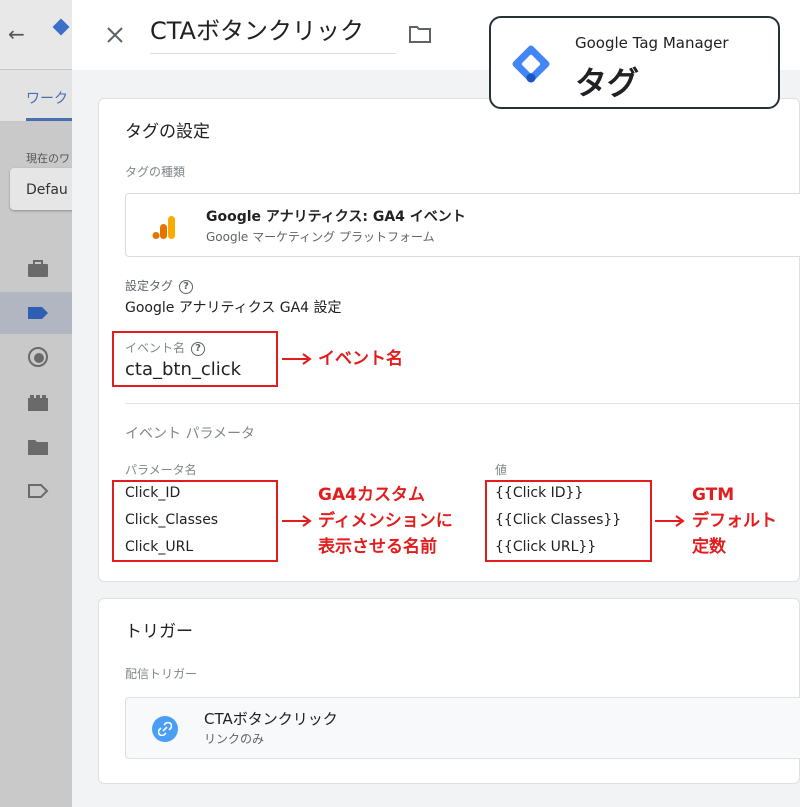  I want to click on trigger-type: リンクのみ, so click(234, 739).